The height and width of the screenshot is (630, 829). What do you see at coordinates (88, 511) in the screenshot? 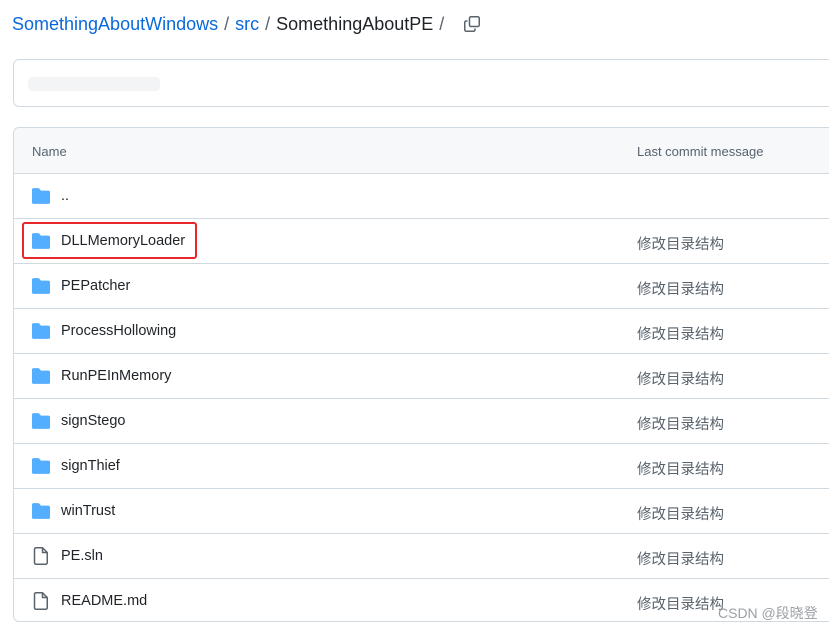
I see `row-name-link: winTrust` at bounding box center [88, 511].